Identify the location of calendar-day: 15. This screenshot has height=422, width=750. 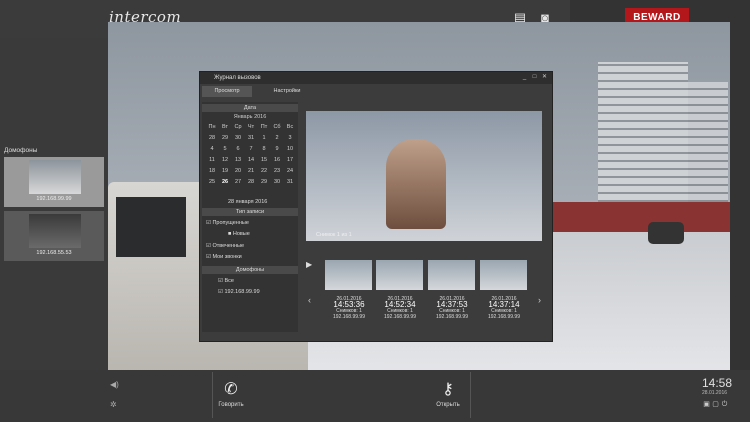
(264, 160).